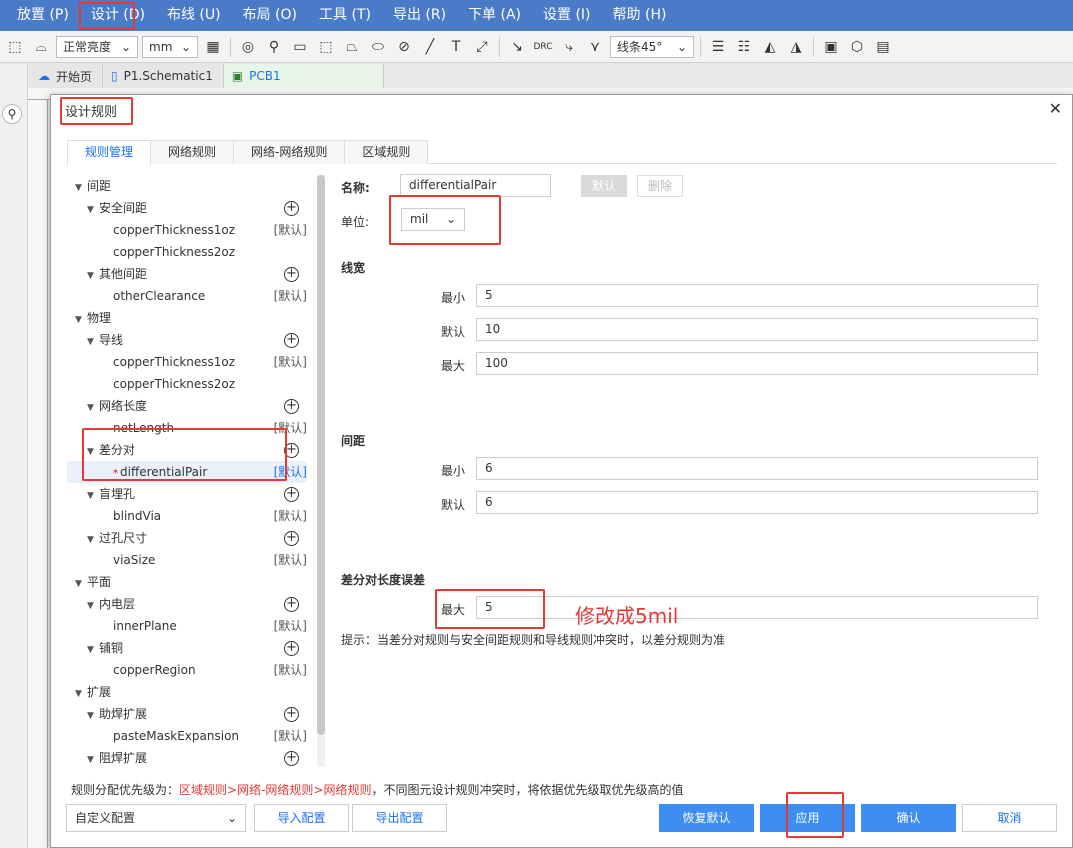  I want to click on flip-h-icon: ◭, so click(770, 47).